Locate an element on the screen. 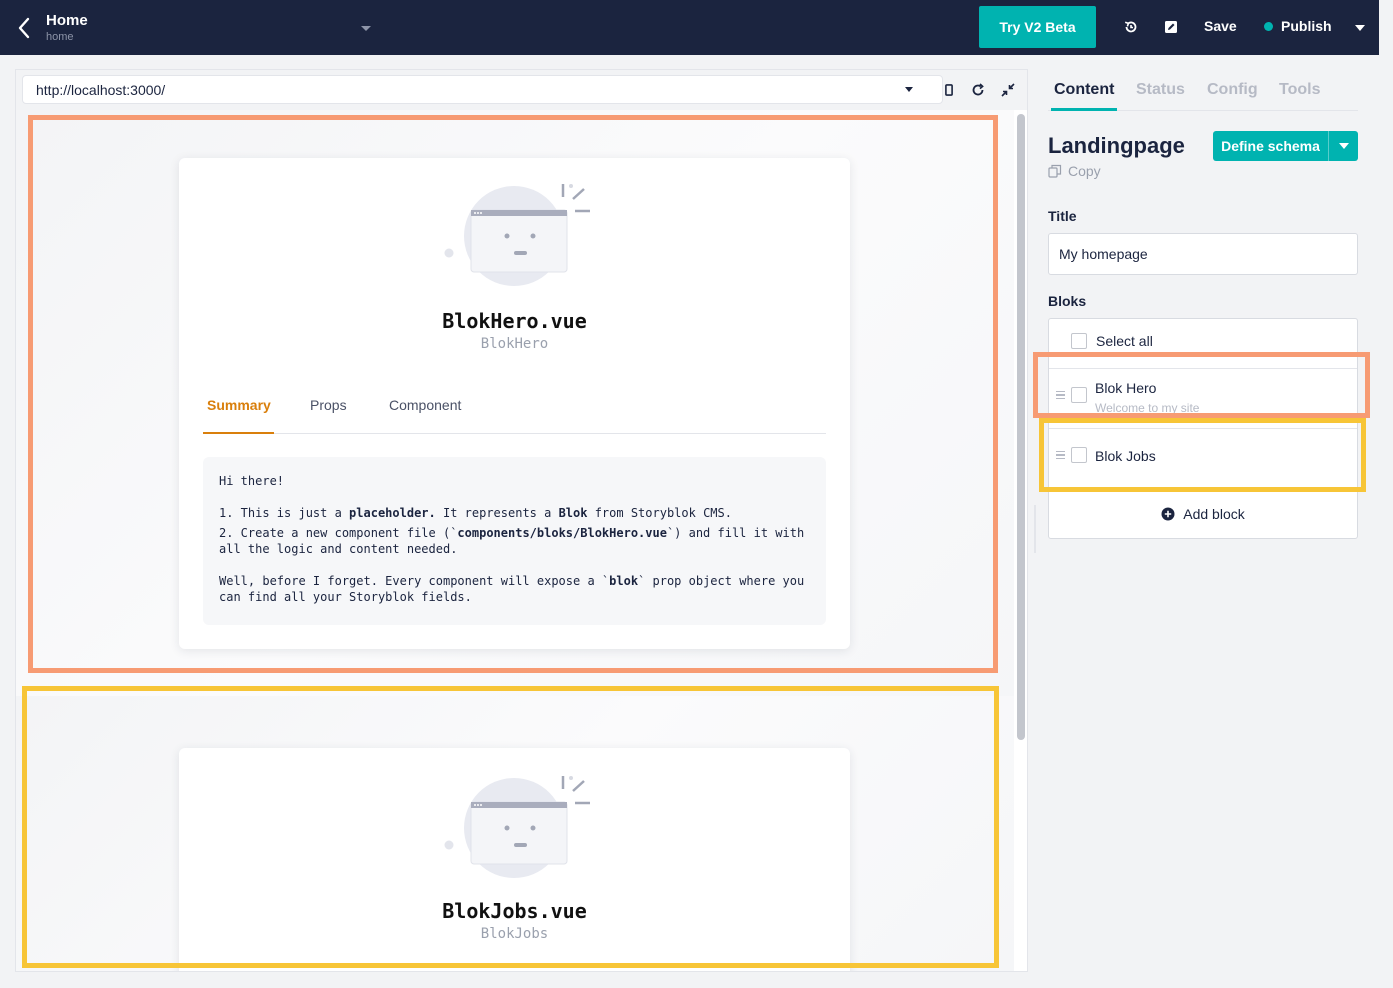 The height and width of the screenshot is (988, 1393). select-all-checkbox: Select all is located at coordinates (1112, 341).